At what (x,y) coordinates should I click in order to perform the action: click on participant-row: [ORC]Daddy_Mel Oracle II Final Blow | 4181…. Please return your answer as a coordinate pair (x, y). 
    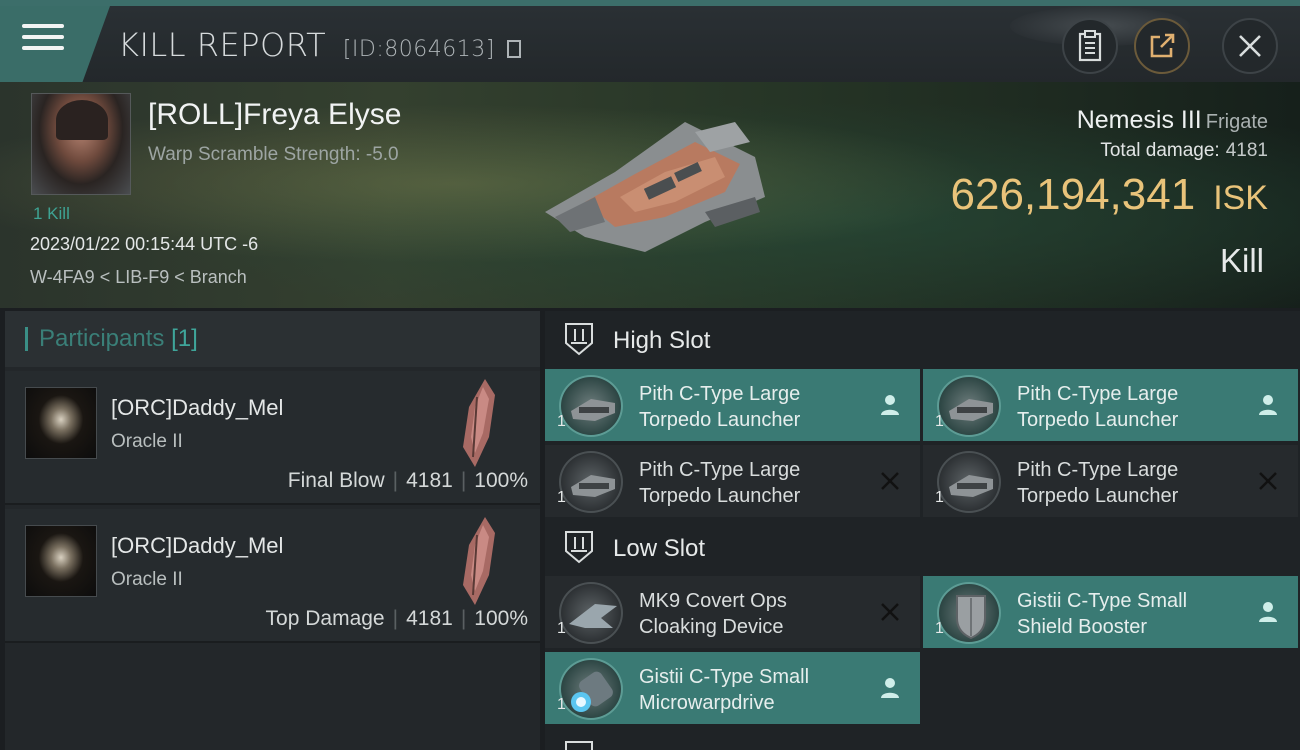
    Looking at the image, I should click on (272, 438).